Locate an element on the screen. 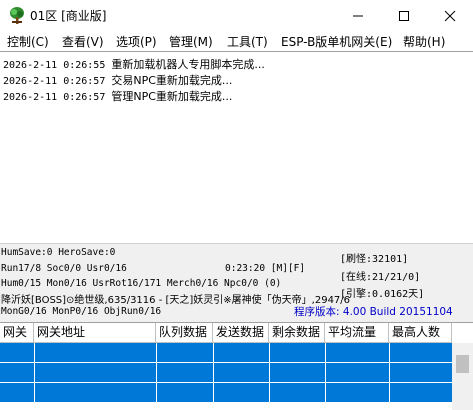  maximize-button is located at coordinates (404, 15).